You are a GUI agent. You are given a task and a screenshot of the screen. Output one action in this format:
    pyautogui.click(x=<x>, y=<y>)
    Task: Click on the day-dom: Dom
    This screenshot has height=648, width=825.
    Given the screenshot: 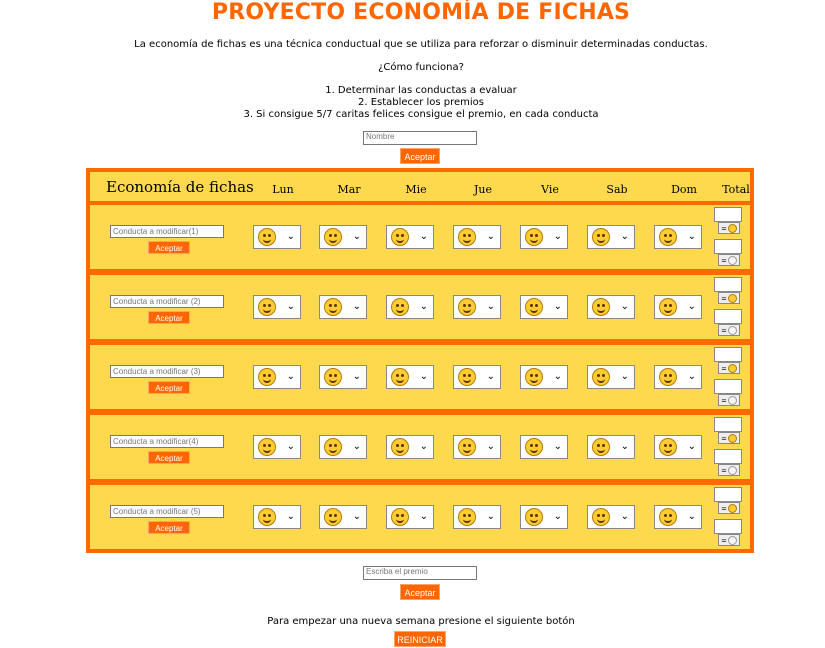 What is the action you would take?
    pyautogui.click(x=684, y=189)
    